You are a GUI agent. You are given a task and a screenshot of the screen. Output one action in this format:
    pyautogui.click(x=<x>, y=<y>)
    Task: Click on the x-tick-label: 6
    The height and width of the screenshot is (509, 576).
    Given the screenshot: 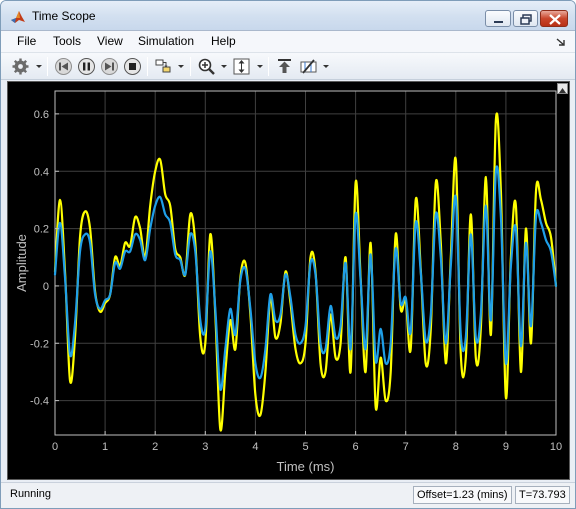 What is the action you would take?
    pyautogui.click(x=356, y=447)
    